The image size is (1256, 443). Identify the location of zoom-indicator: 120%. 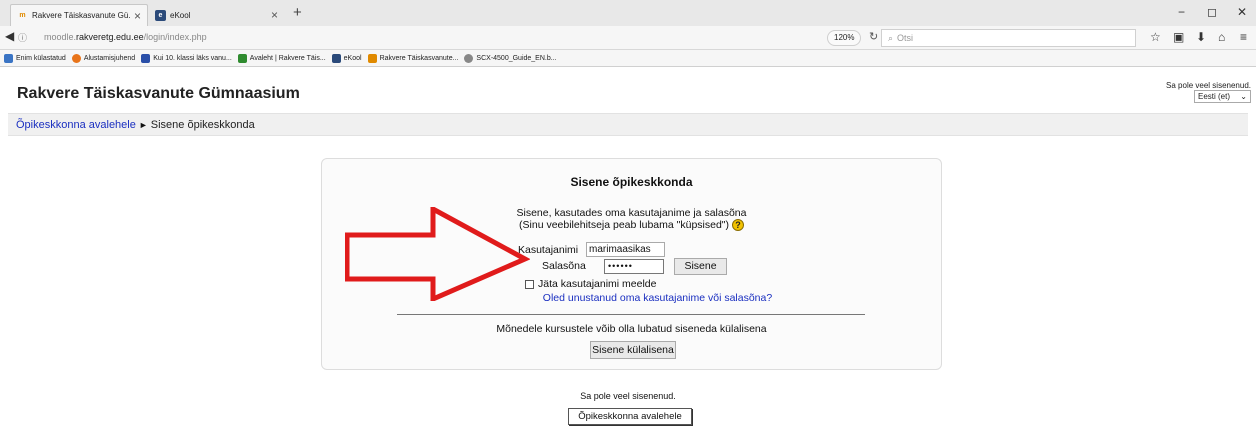
(844, 38).